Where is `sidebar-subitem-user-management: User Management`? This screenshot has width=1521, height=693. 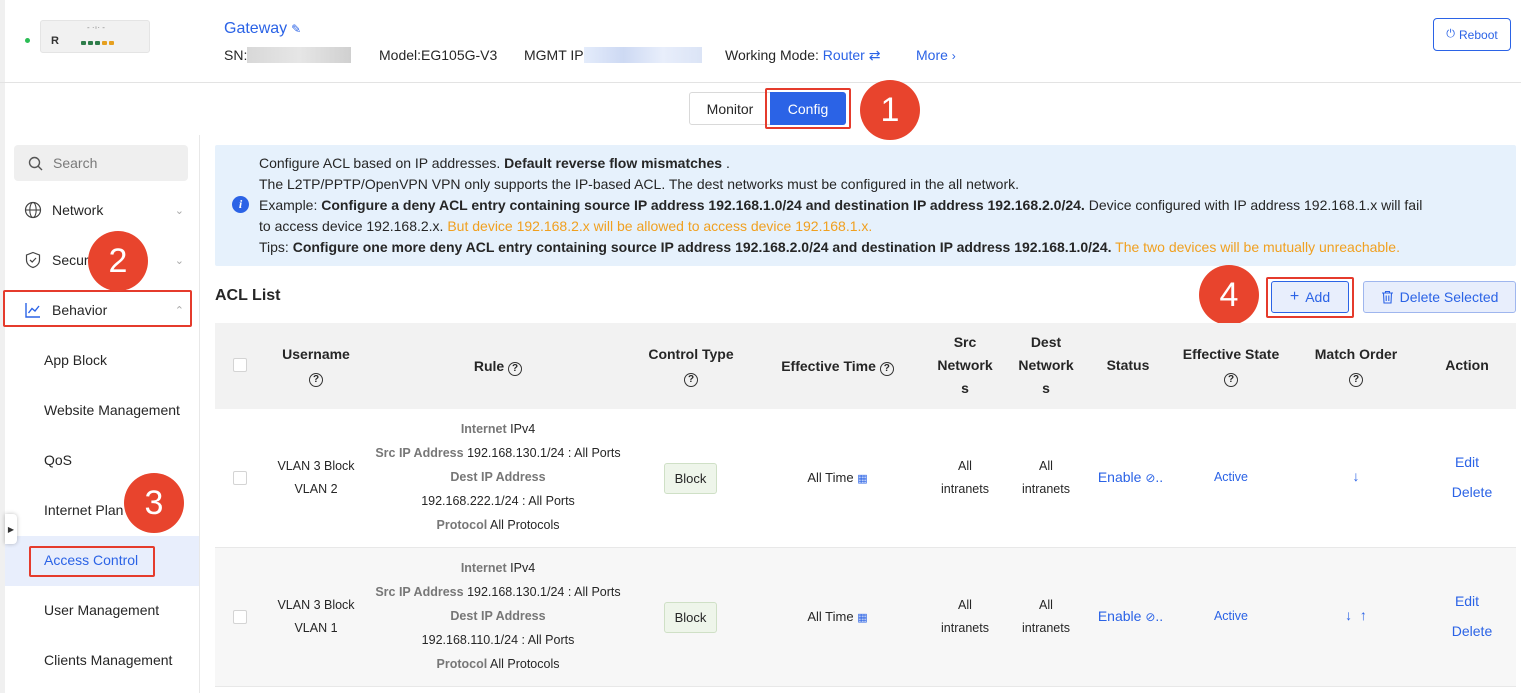
sidebar-subitem-user-management: User Management is located at coordinates (101, 610).